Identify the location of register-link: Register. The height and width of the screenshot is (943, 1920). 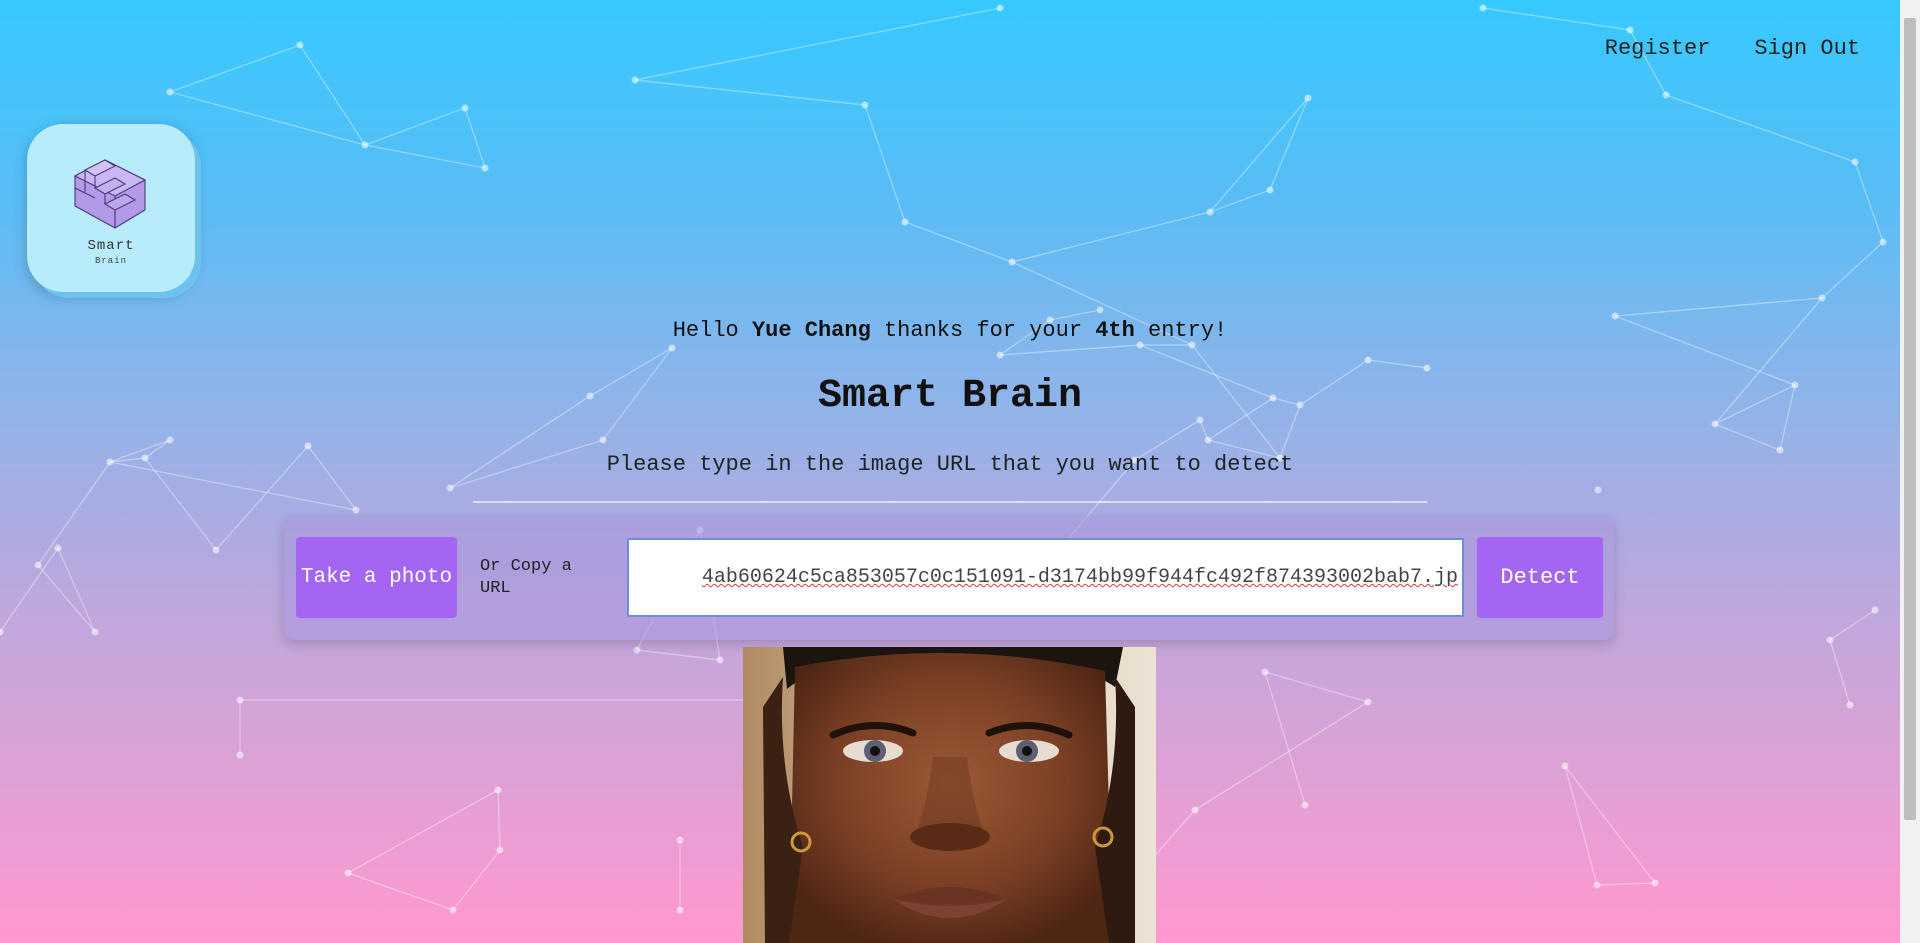
(1658, 48).